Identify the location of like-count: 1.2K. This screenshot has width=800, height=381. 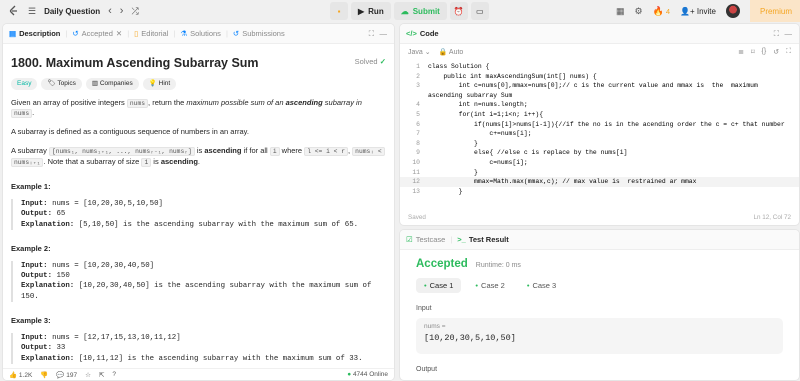
(25, 375).